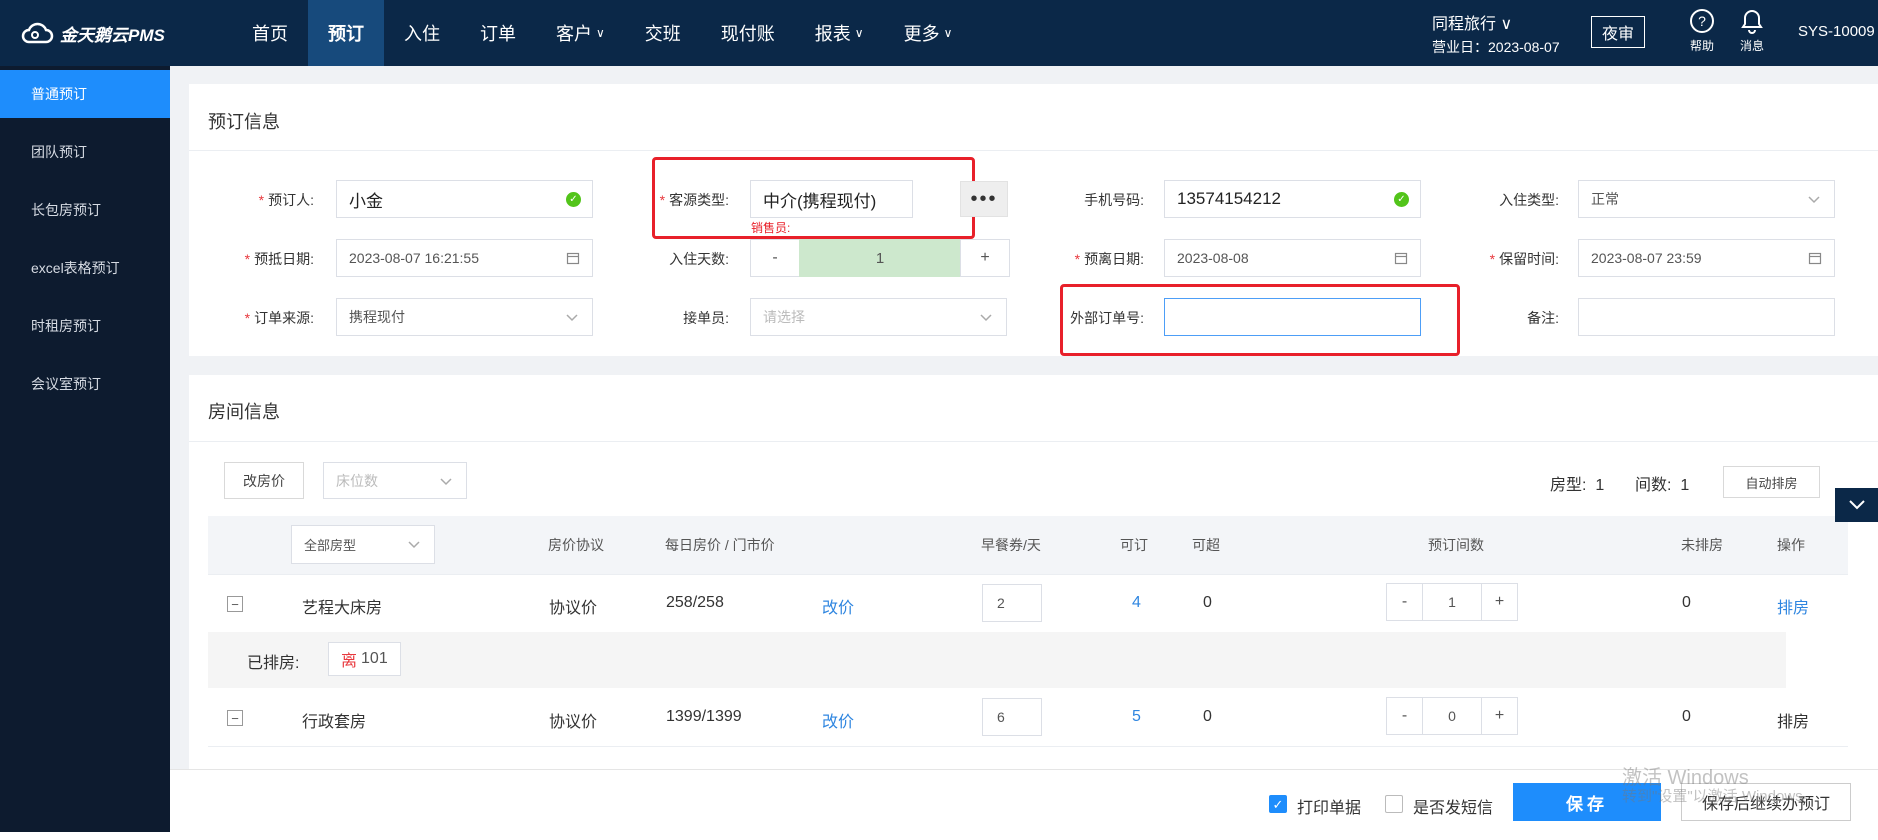  Describe the element at coordinates (600, 33) in the screenshot. I see `chevron-down-icon: ∨` at that location.